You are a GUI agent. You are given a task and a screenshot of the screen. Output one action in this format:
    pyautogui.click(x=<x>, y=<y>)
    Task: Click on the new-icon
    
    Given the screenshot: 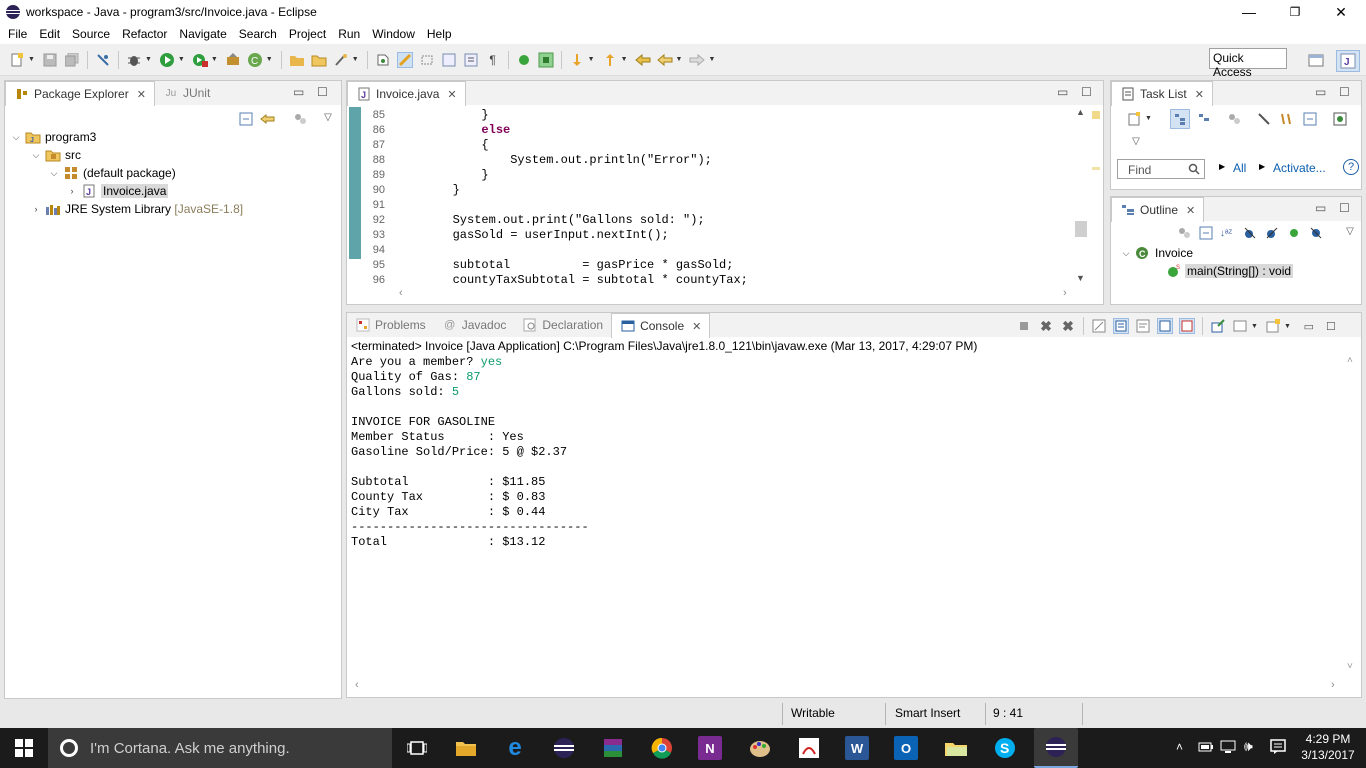 What is the action you would take?
    pyautogui.click(x=17, y=60)
    